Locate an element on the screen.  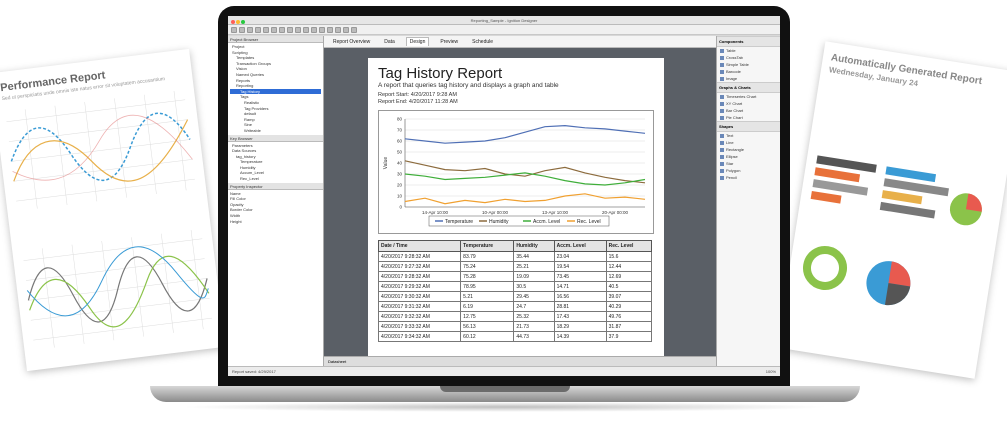
y-tick-label: 0 is located at coordinates (400, 207).